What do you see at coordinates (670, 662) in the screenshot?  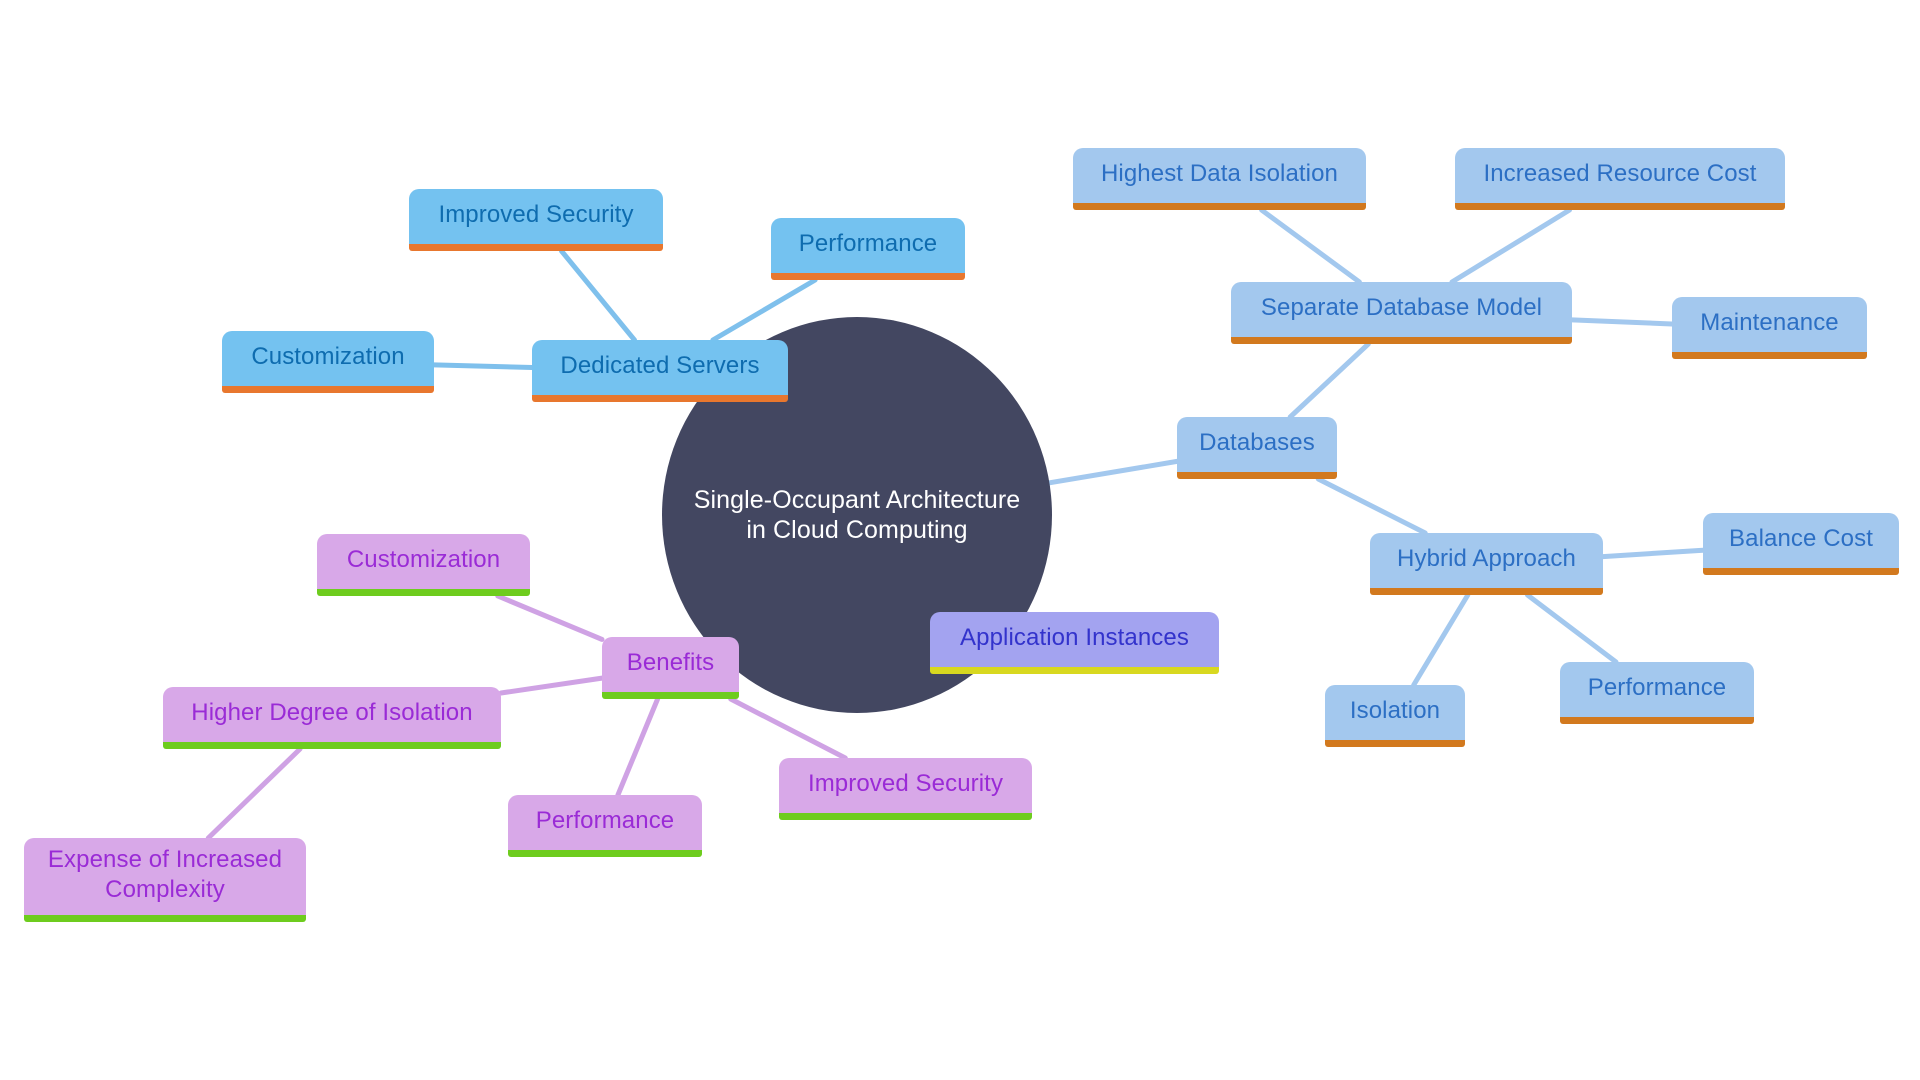 I see `node-label: Benefits` at bounding box center [670, 662].